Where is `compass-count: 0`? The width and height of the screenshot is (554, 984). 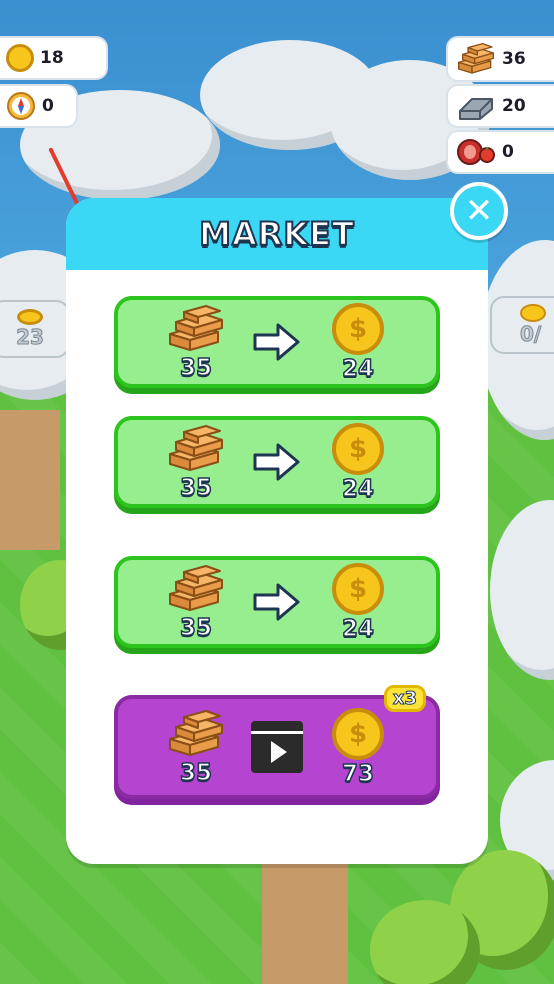 compass-count: 0 is located at coordinates (48, 106).